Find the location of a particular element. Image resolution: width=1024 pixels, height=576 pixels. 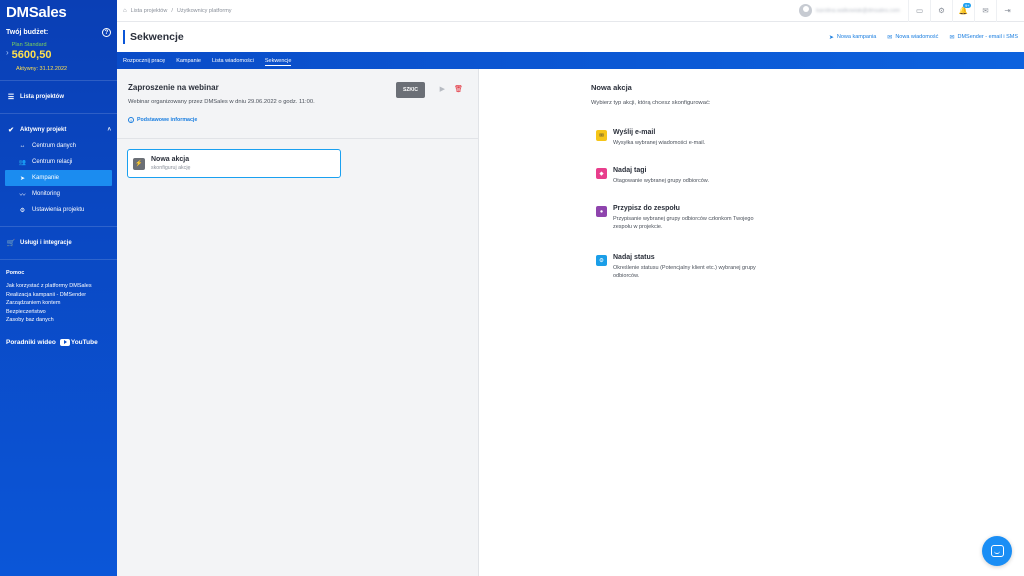

paper-plane-icon: ➤ is located at coordinates (22, 178).